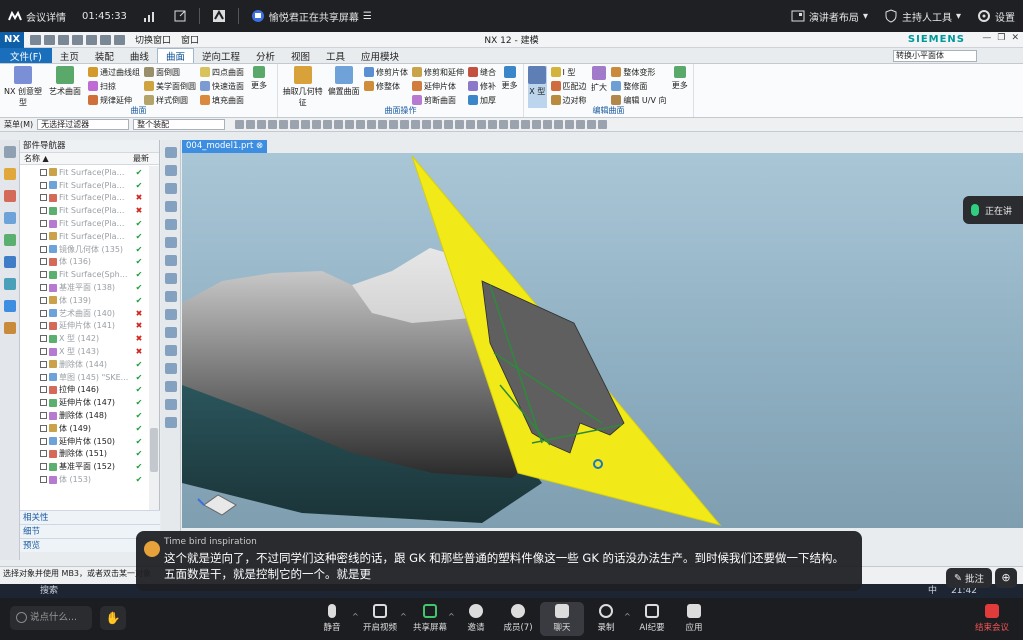 The height and width of the screenshot is (640, 1023). Describe the element at coordinates (300, 55) in the screenshot. I see `tab-view: 视图` at that location.